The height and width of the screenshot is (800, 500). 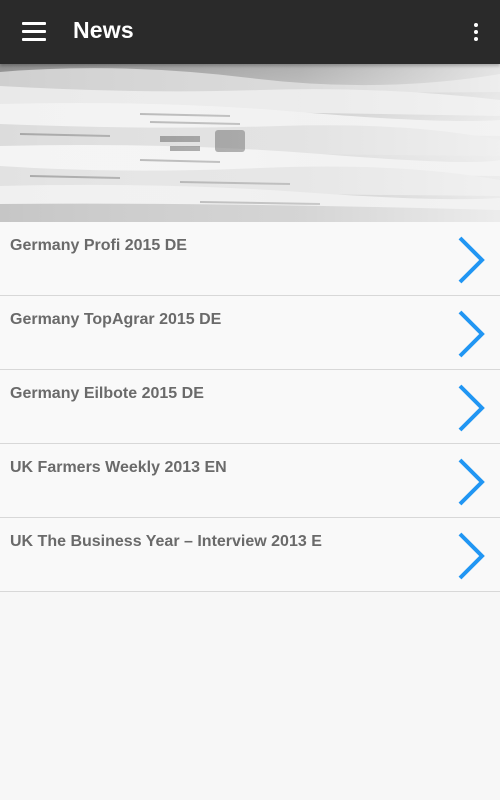 I want to click on list-item-label: Germany Profi 2015 DE, so click(x=98, y=245).